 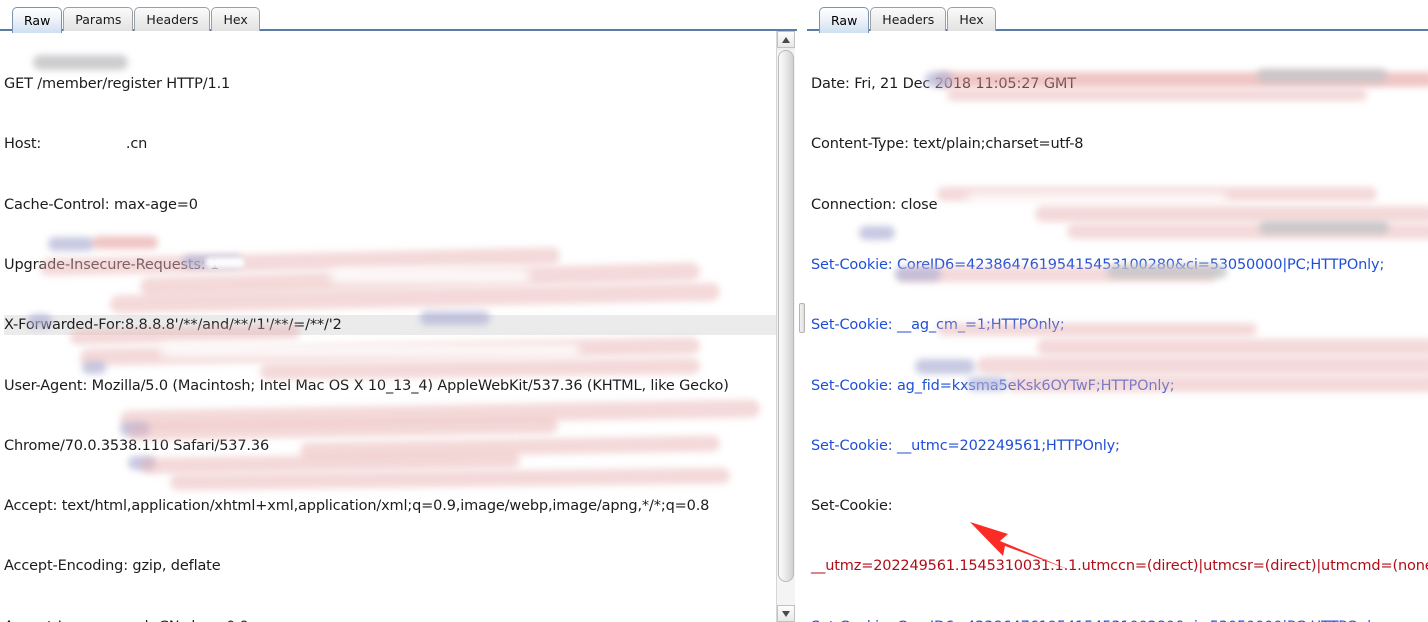 What do you see at coordinates (76, 144) in the screenshot?
I see `request-line: Host: .cn` at bounding box center [76, 144].